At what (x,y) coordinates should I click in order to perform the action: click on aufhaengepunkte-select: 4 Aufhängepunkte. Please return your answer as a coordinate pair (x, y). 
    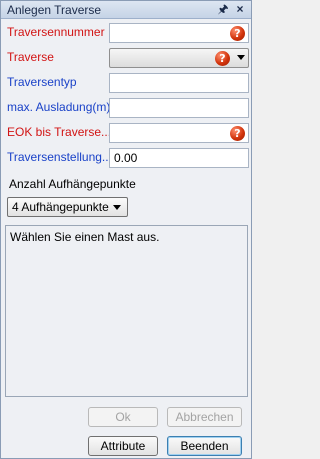
    Looking at the image, I should click on (67, 207).